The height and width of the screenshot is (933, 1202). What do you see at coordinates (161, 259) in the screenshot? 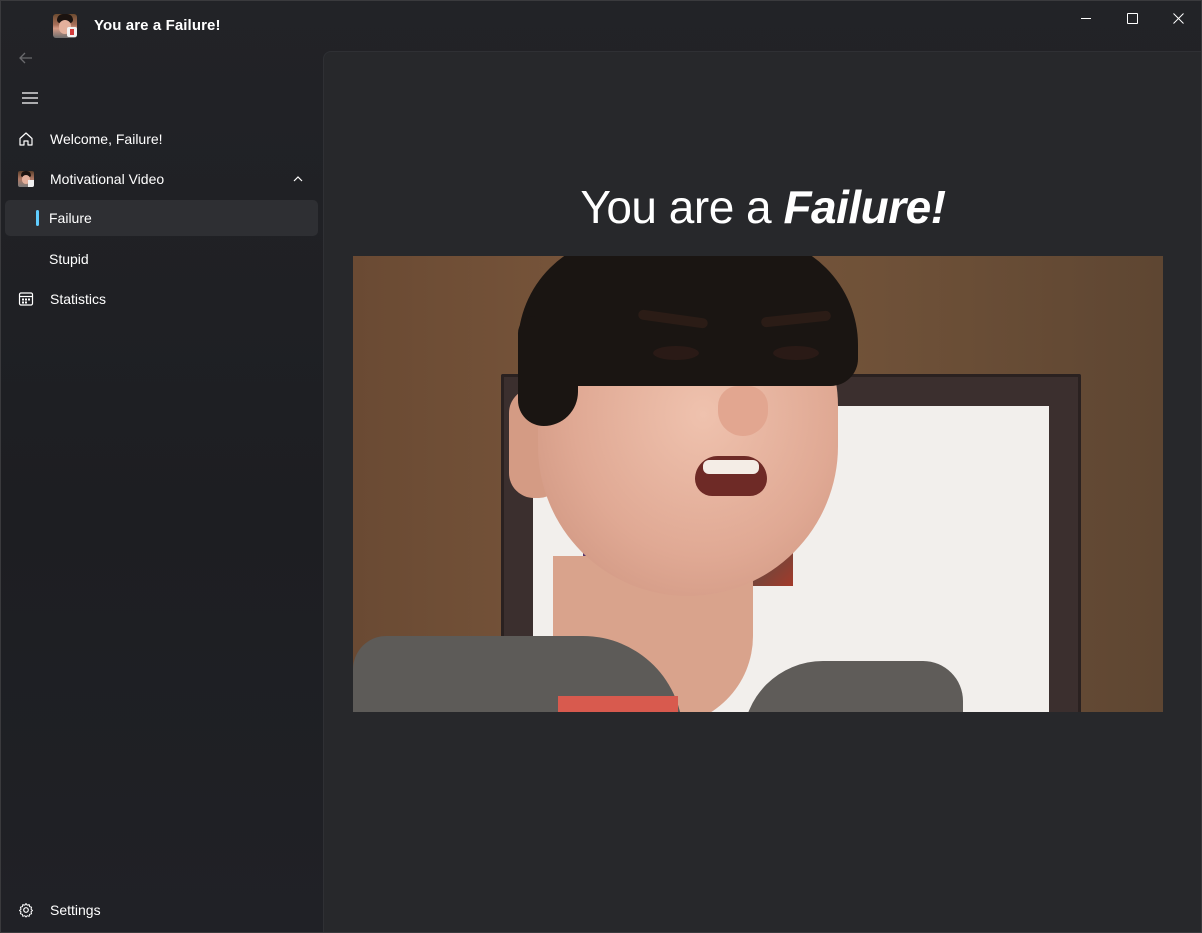
I see `nav-item-stupid: Stupid` at bounding box center [161, 259].